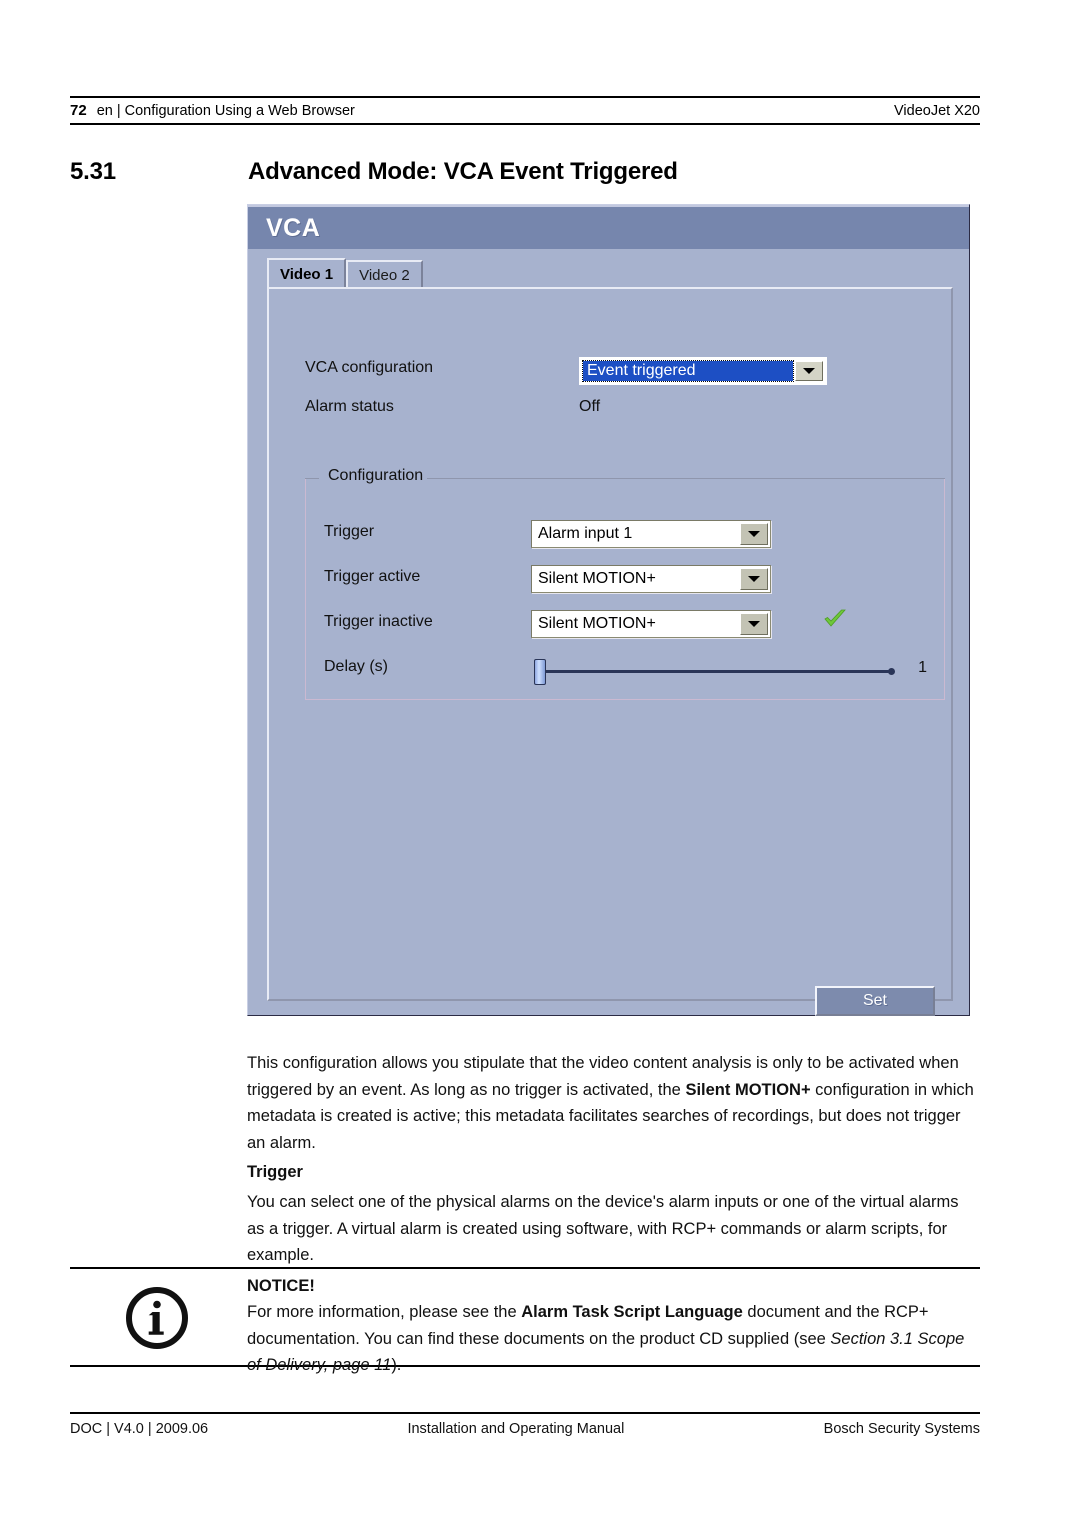 This screenshot has width=1080, height=1527. I want to click on trigger-inactive-select: Silent MOTION+, so click(651, 624).